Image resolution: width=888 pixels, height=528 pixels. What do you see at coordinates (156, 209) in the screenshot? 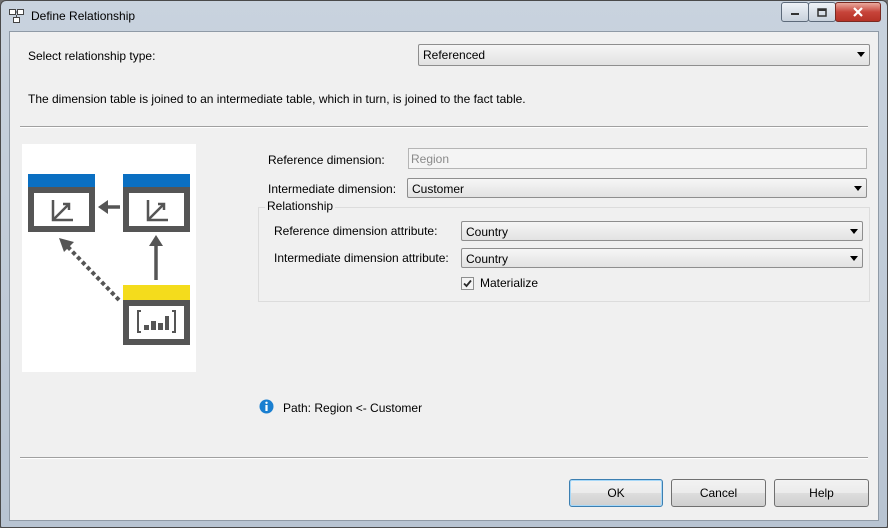
I see `intermediate-dimension-box` at bounding box center [156, 209].